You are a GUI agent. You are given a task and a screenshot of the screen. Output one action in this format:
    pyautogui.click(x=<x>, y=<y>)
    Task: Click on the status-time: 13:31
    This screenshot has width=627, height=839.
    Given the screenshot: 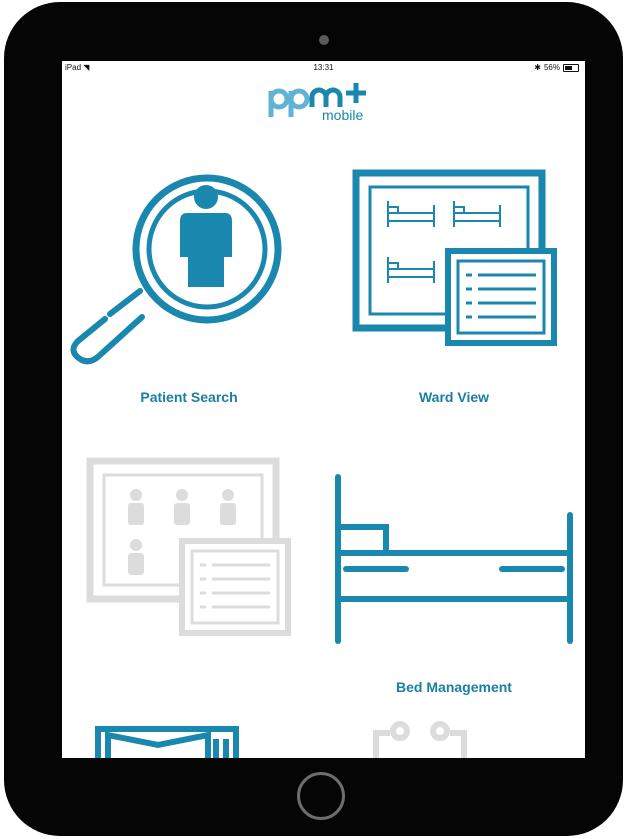 What is the action you would take?
    pyautogui.click(x=323, y=67)
    